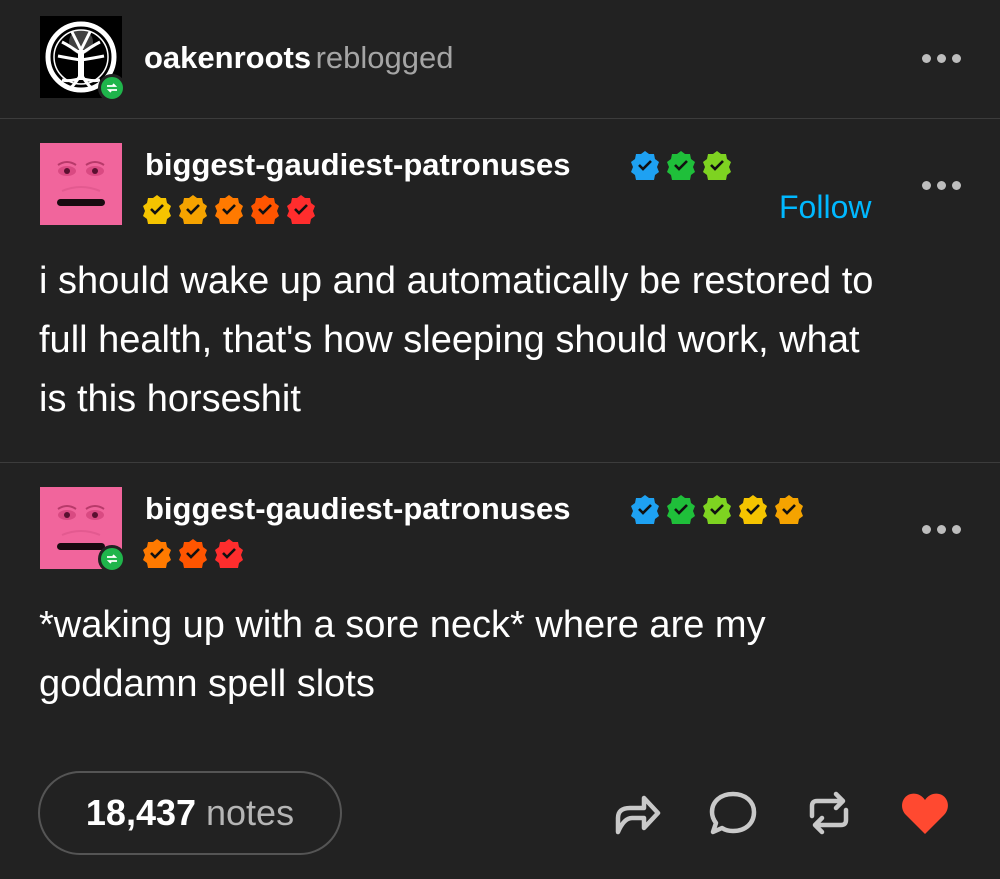  Describe the element at coordinates (829, 813) in the screenshot. I see `reblog-icon` at that location.